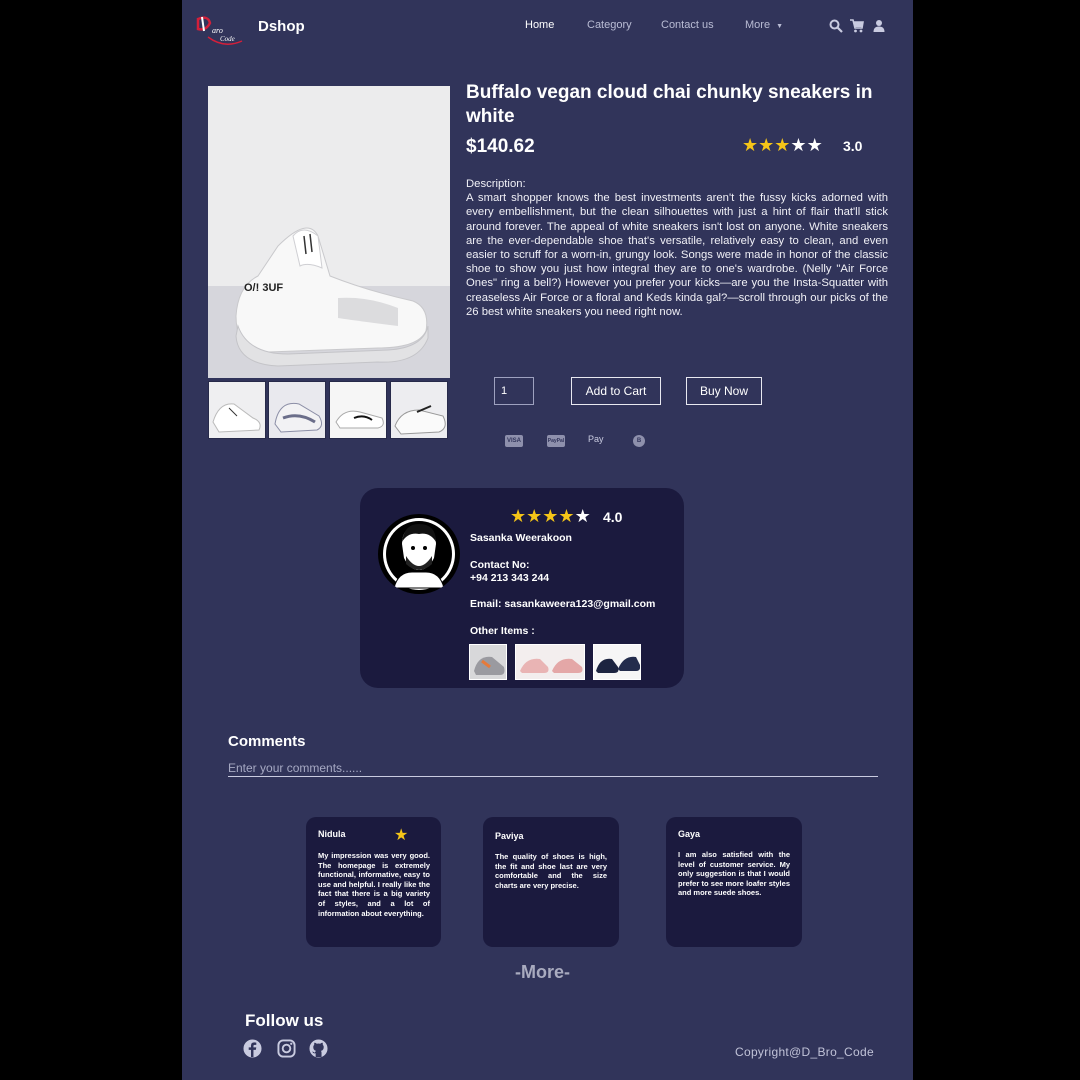 The image size is (1080, 1080). Describe the element at coordinates (689, 834) in the screenshot. I see `comment-author: Gaya` at that location.